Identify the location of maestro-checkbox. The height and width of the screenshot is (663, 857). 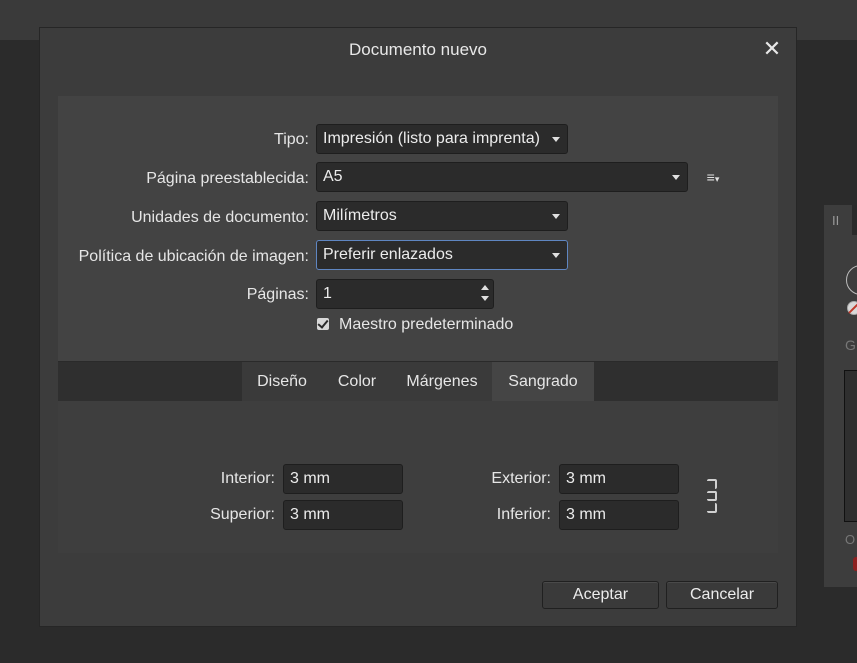
(323, 324).